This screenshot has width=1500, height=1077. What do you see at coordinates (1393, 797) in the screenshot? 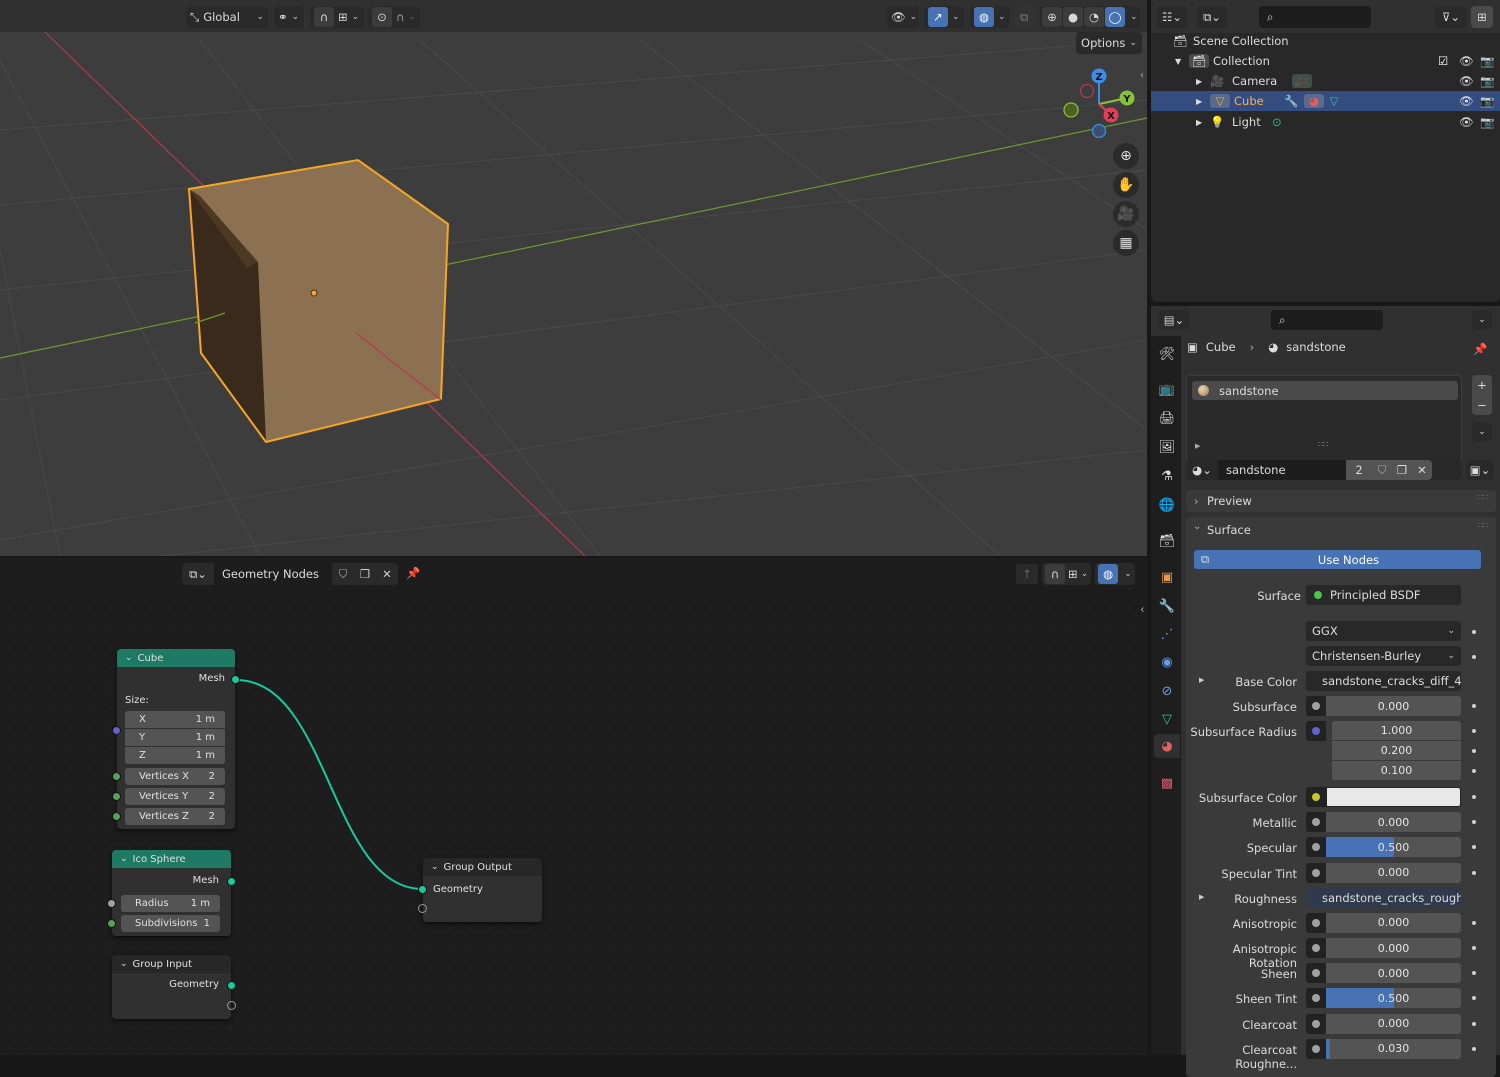
I see `color-swatch` at bounding box center [1393, 797].